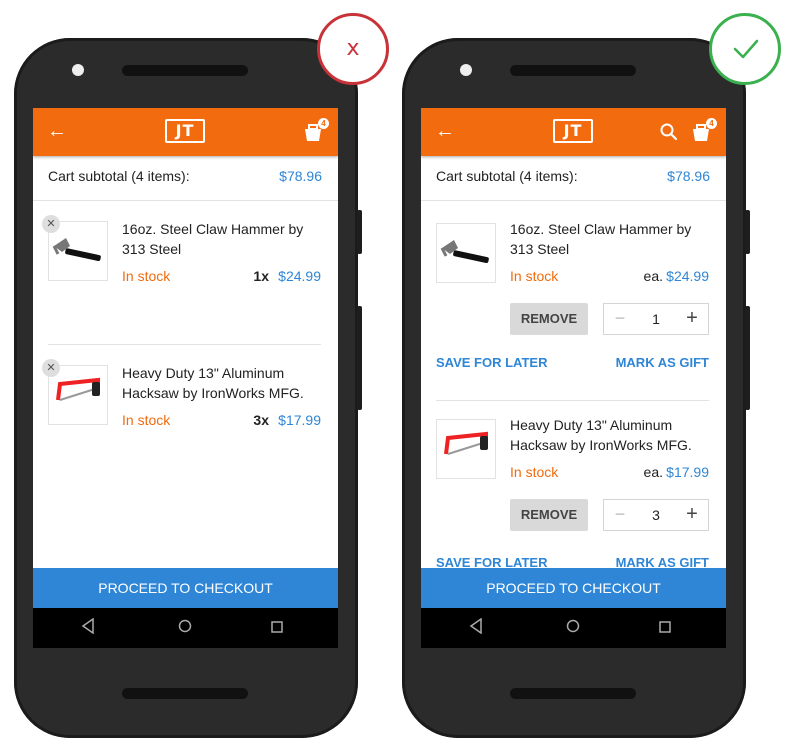 The image size is (796, 738). What do you see at coordinates (669, 132) in the screenshot?
I see `search-icon` at bounding box center [669, 132].